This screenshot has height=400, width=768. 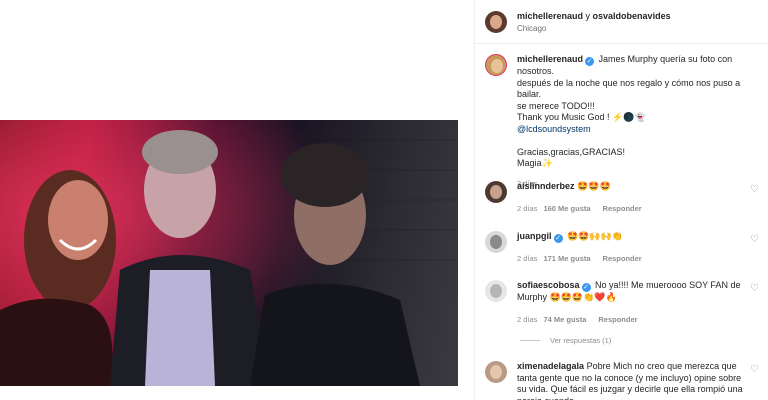 What do you see at coordinates (530, 340) in the screenshot?
I see `replies-divider` at bounding box center [530, 340].